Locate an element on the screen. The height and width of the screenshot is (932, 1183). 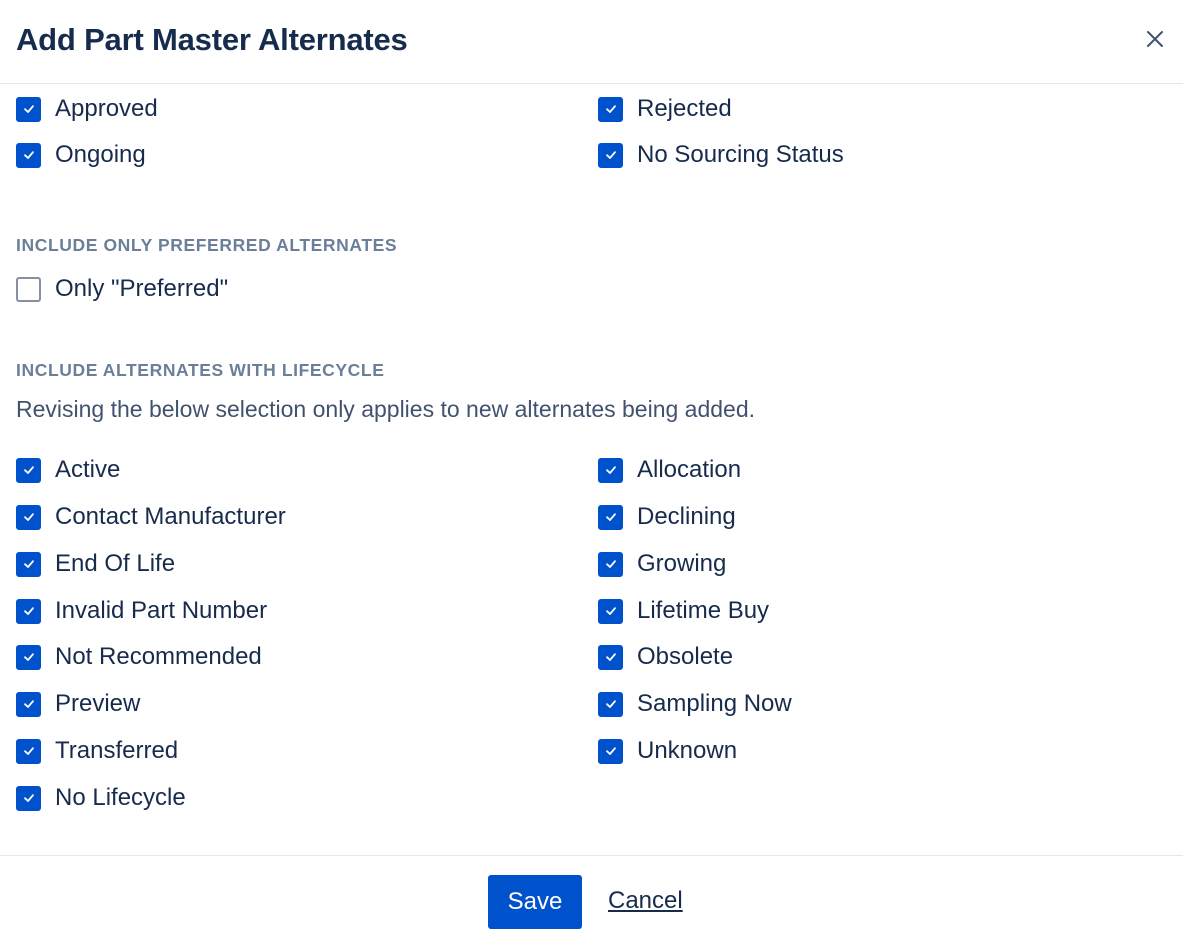
checkbox-end-of-life: End Of Life is located at coordinates (95, 564).